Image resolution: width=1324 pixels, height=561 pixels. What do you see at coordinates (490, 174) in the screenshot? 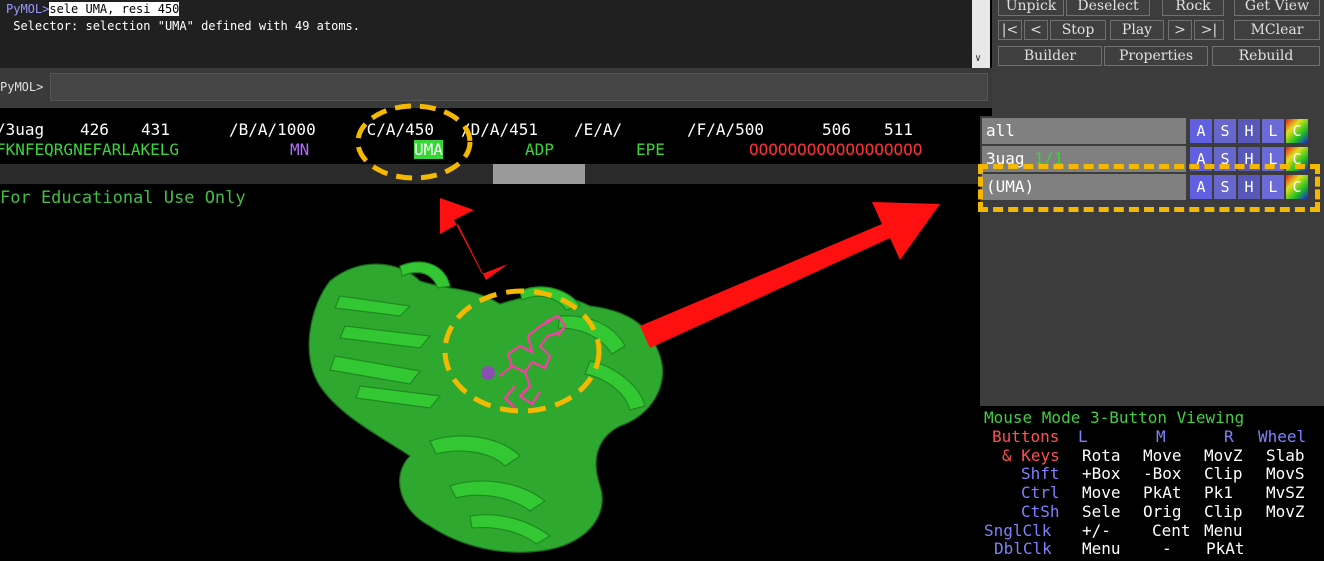
I see `sequence-scrollbar` at bounding box center [490, 174].